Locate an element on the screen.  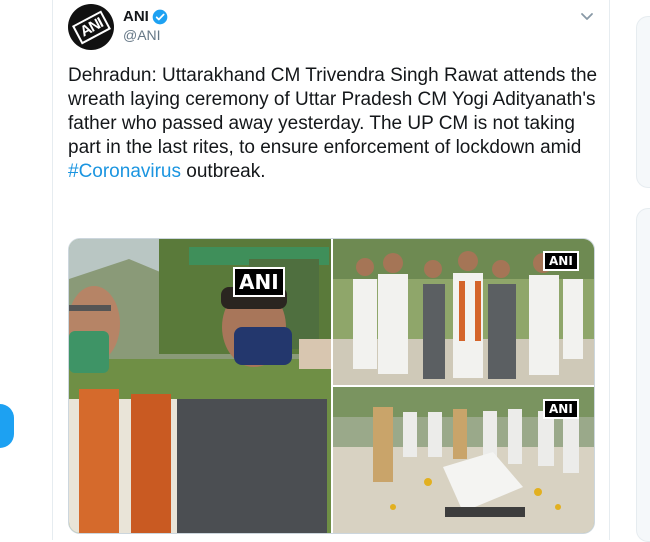
author-handle: @ANI is located at coordinates (142, 35).